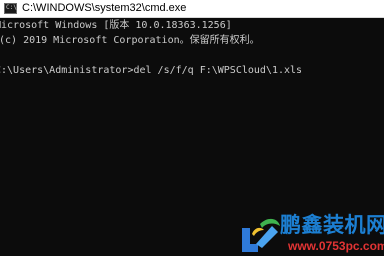 The image size is (384, 256). I want to click on site-watermark: 鹏鑫装机网 www.0753pc.com, so click(308, 234).